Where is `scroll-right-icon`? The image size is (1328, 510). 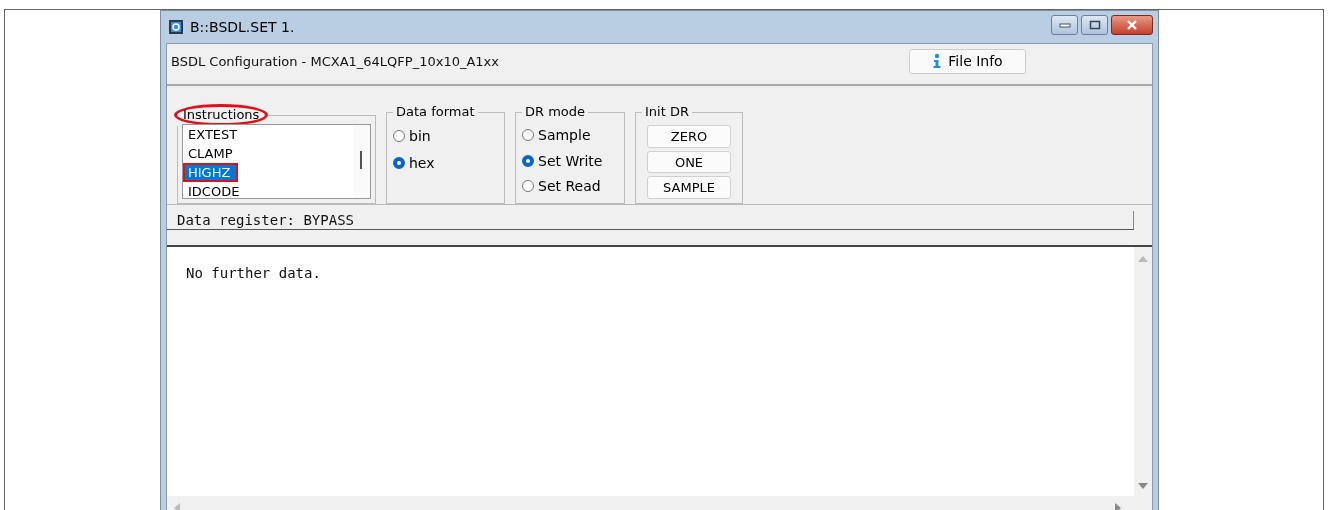 scroll-right-icon is located at coordinates (1118, 506).